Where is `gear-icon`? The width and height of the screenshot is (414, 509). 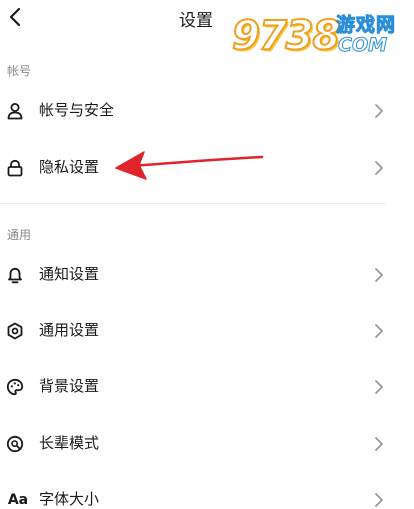
gear-icon is located at coordinates (15, 331).